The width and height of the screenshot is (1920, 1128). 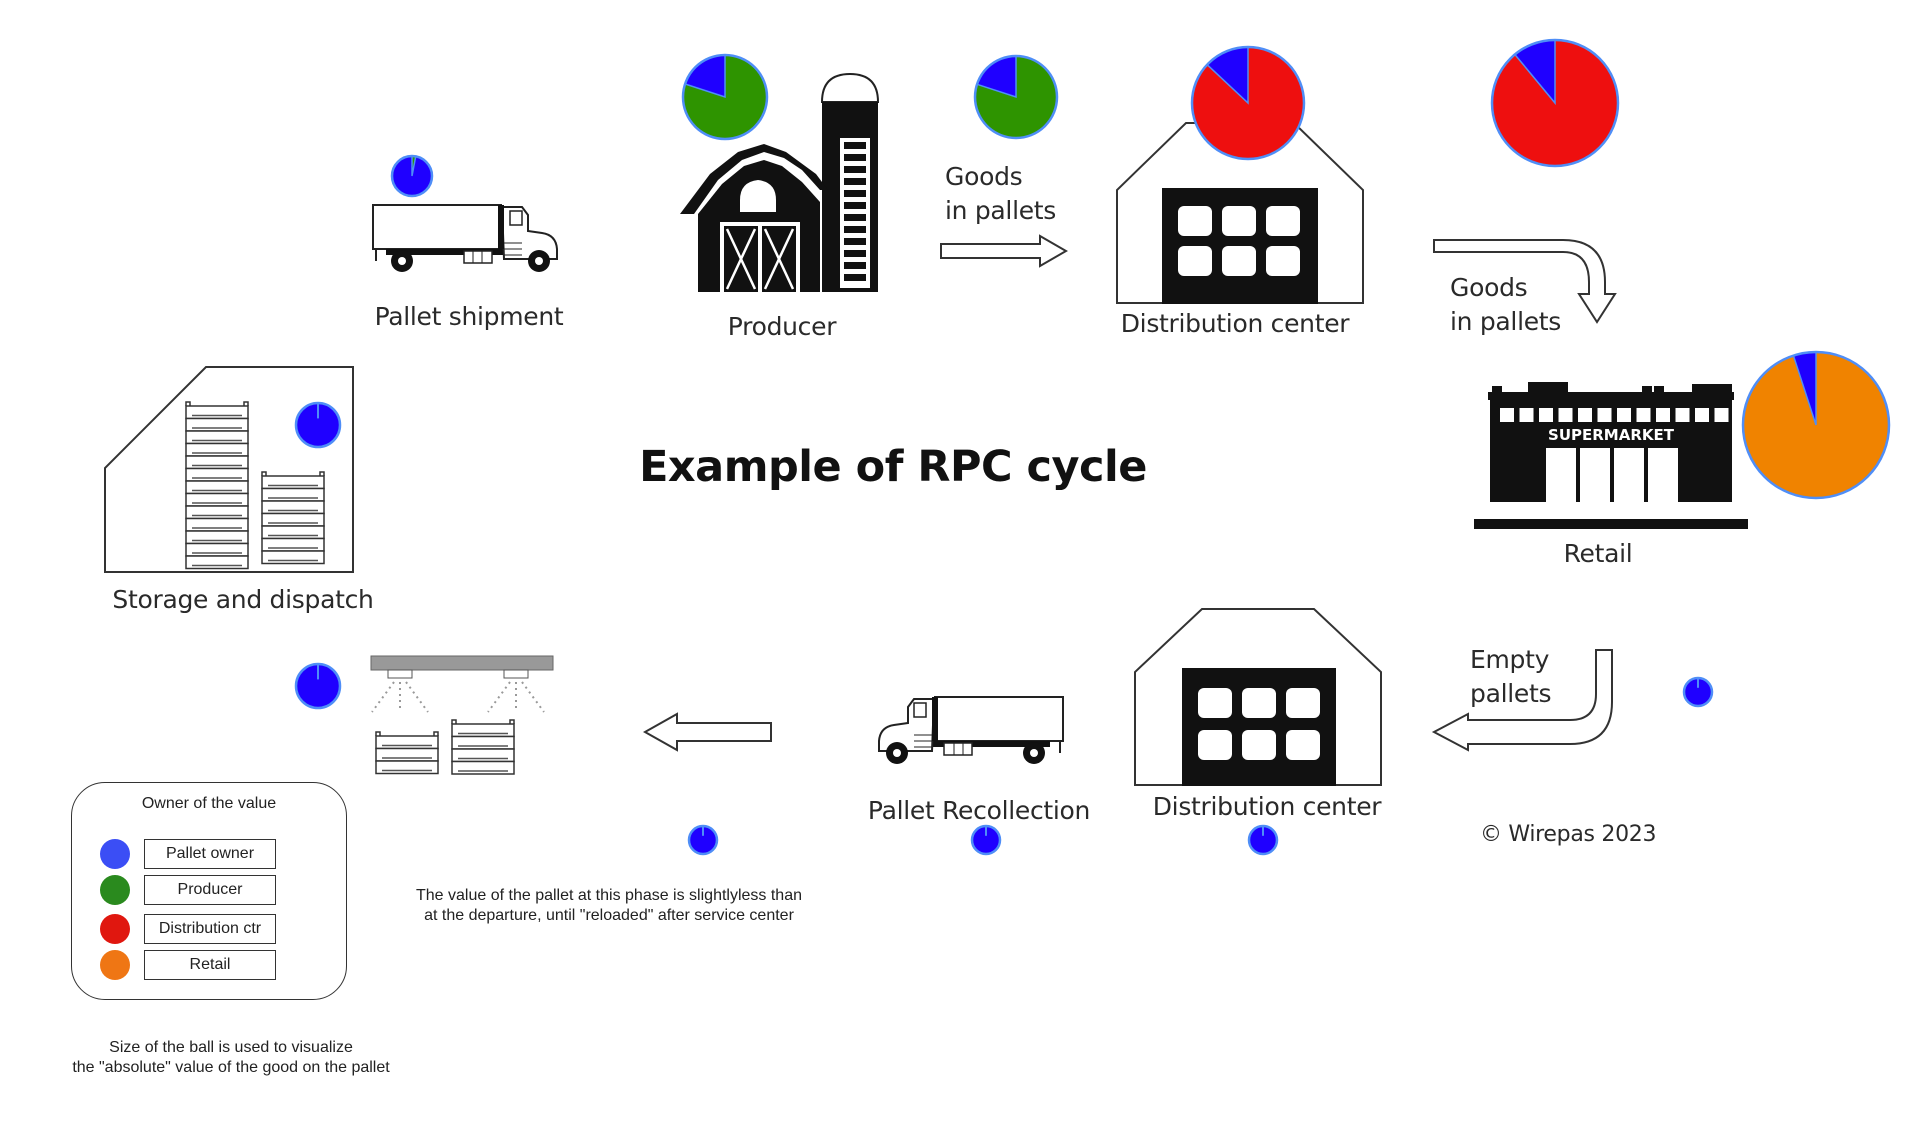 I want to click on legend-item: Distribution ctr, so click(x=210, y=929).